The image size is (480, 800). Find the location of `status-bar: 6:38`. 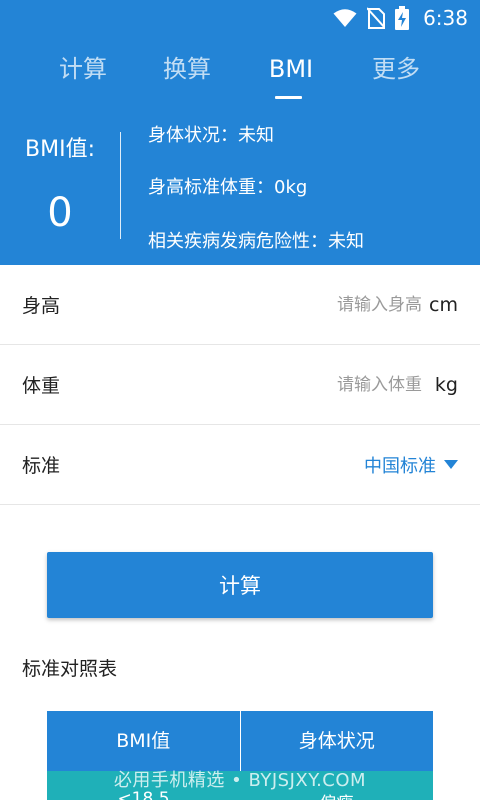

status-bar: 6:38 is located at coordinates (240, 18).